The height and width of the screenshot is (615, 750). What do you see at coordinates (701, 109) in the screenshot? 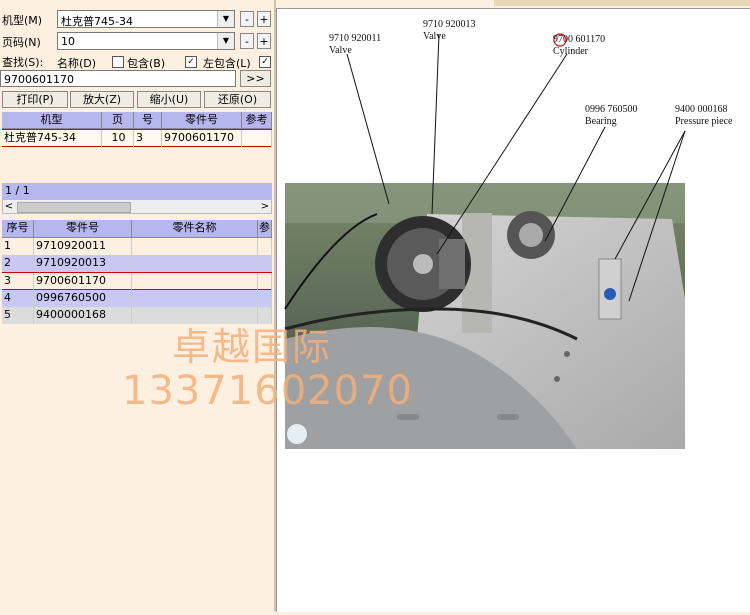
I see `label-pressure-piece-number: 9400 000168` at bounding box center [701, 109].